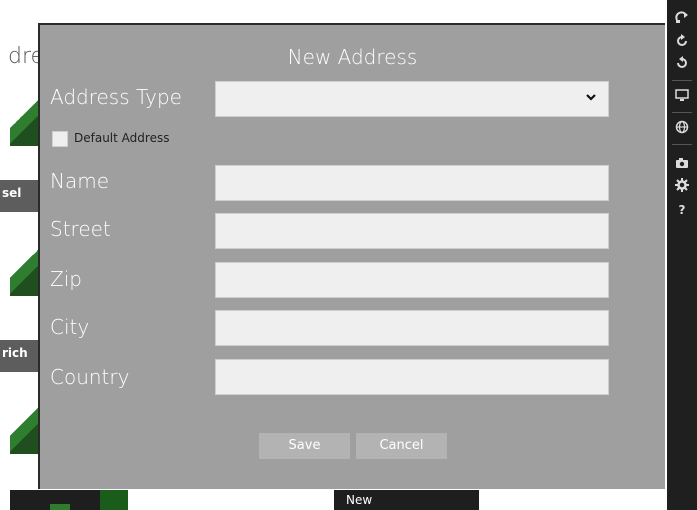  What do you see at coordinates (114, 500) in the screenshot?
I see `tile-accent` at bounding box center [114, 500].